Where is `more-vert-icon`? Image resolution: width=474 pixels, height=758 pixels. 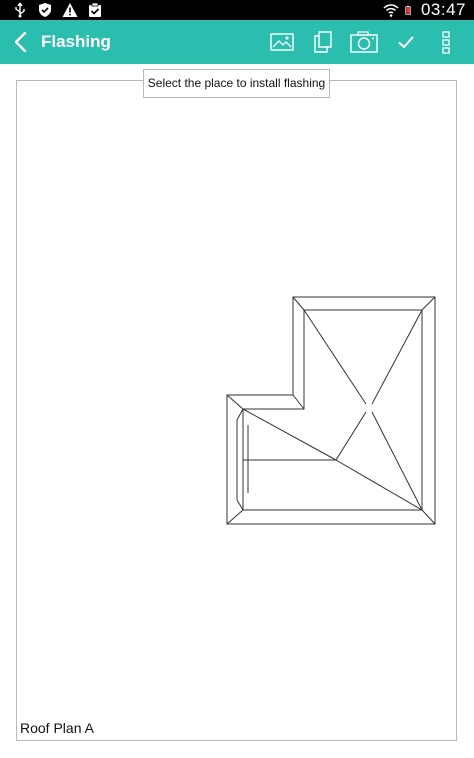
more-vert-icon is located at coordinates (446, 42).